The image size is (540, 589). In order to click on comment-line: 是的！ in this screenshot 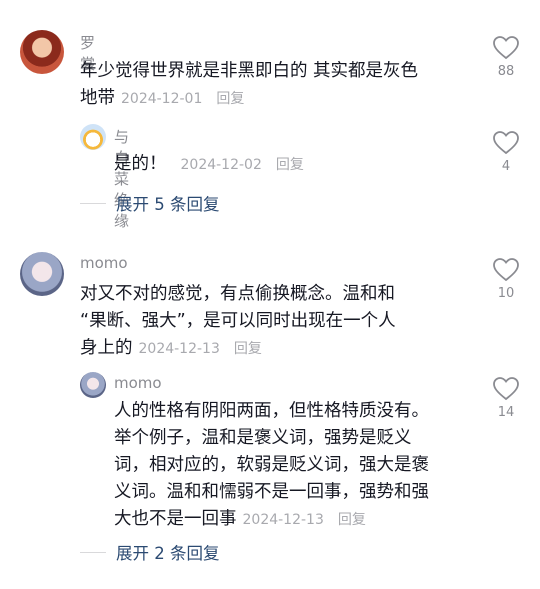, I will do `click(140, 164)`.